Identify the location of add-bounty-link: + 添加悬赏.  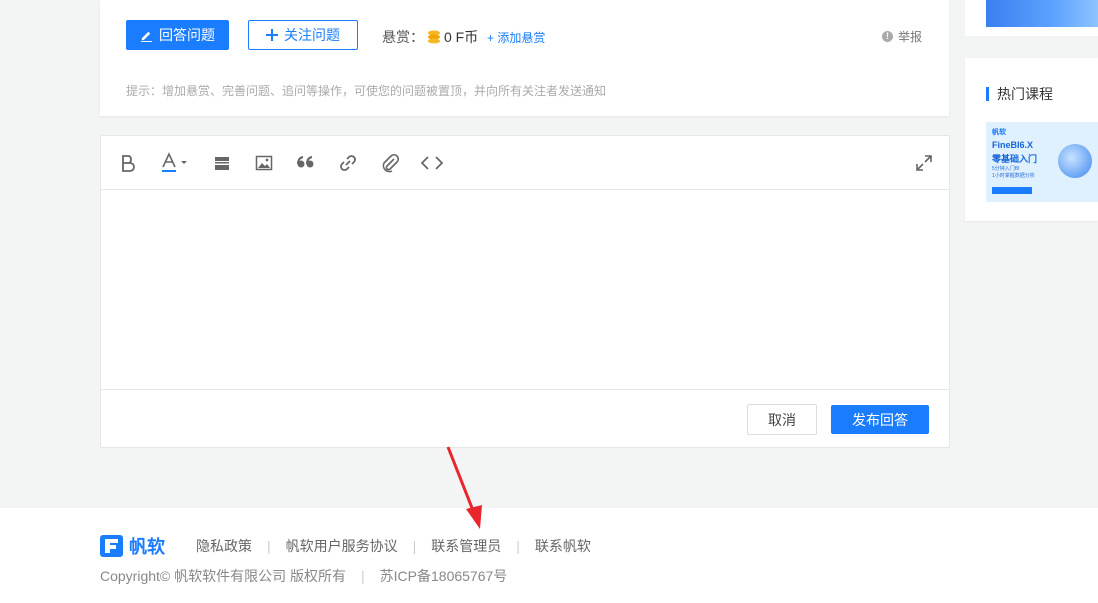
(516, 37).